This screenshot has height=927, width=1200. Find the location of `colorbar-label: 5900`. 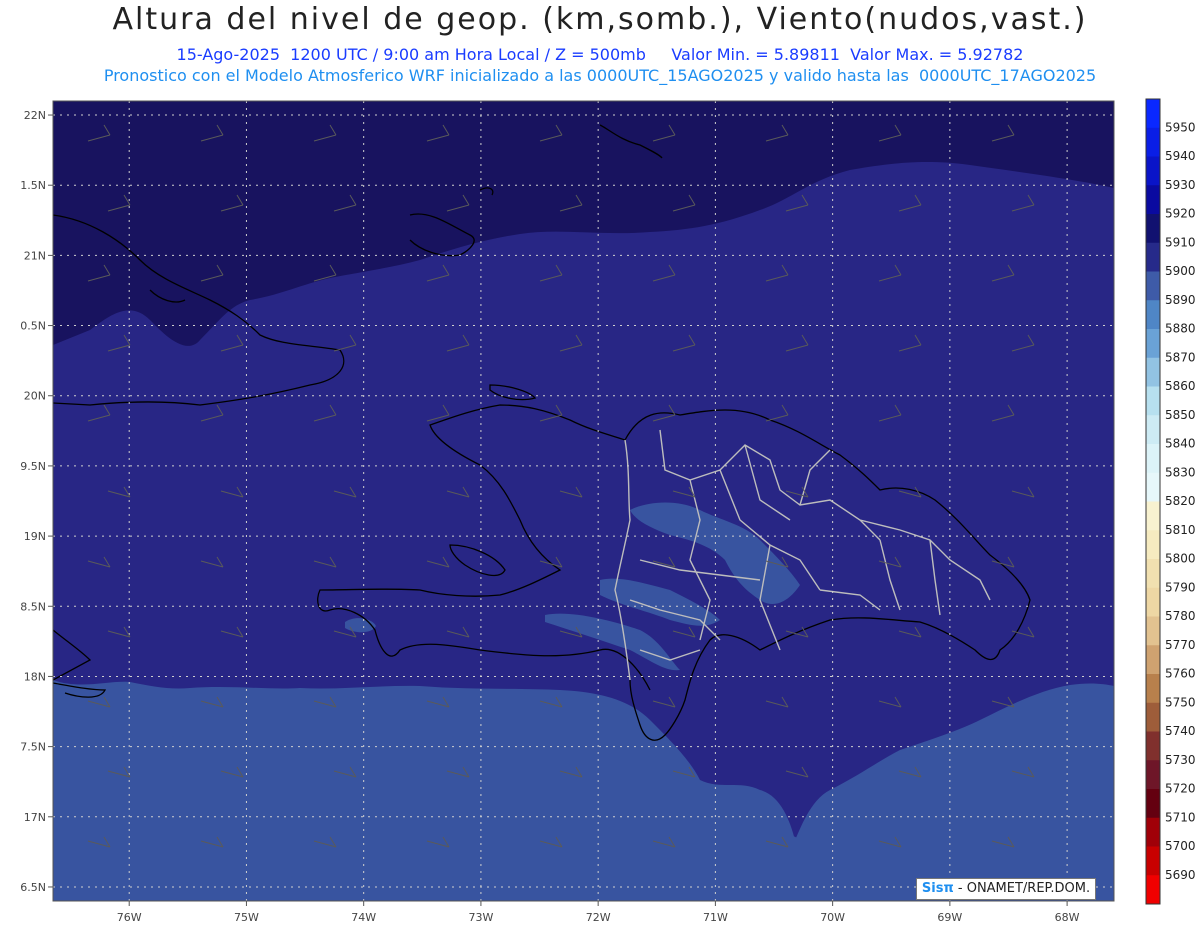

colorbar-label: 5900 is located at coordinates (1180, 271).